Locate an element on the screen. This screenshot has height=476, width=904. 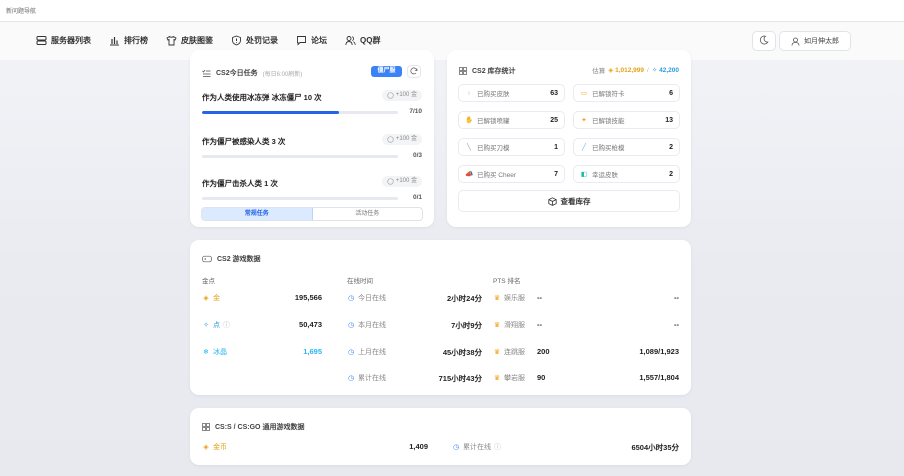
ice-crystal-icon: ❄ is located at coordinates (206, 352).